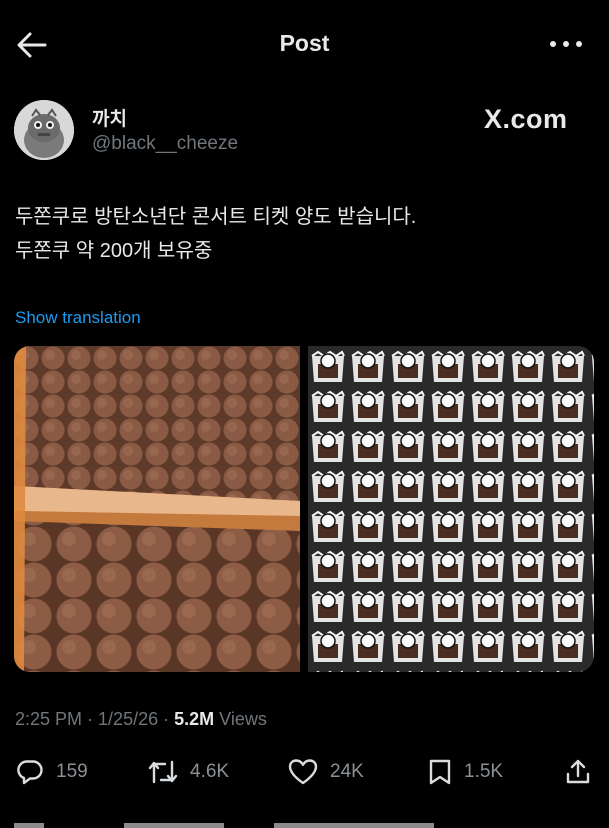 This screenshot has width=609, height=828. What do you see at coordinates (44, 130) in the screenshot?
I see `avatar` at bounding box center [44, 130].